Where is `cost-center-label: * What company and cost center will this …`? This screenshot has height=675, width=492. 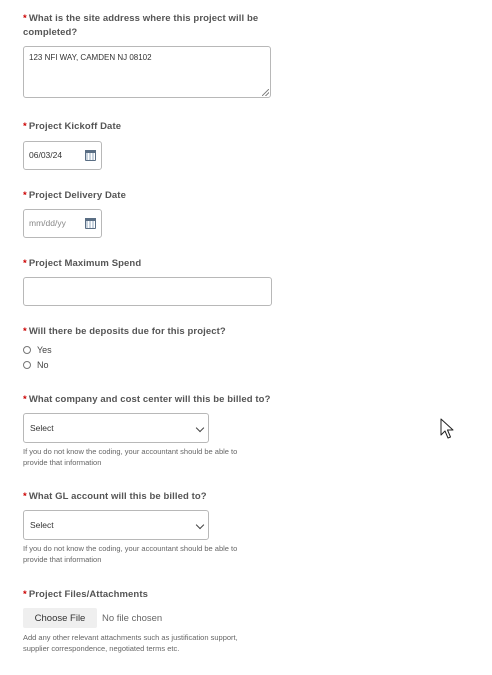 cost-center-label: * What company and cost center will this … is located at coordinates (147, 399).